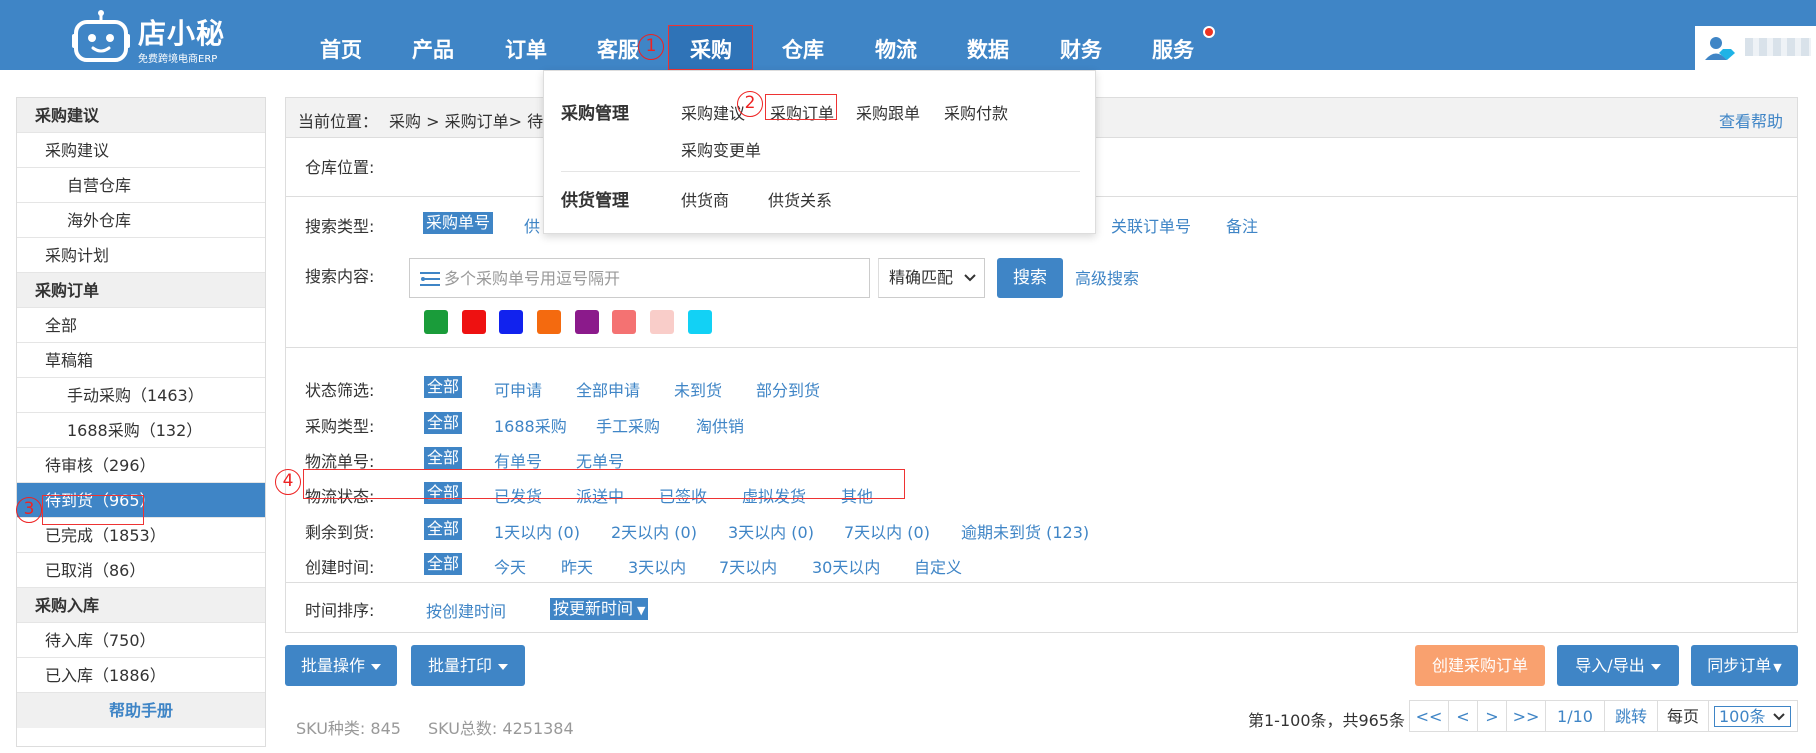 The height and width of the screenshot is (753, 1816). Describe the element at coordinates (433, 49) in the screenshot. I see `nav-item-products: 产品` at that location.